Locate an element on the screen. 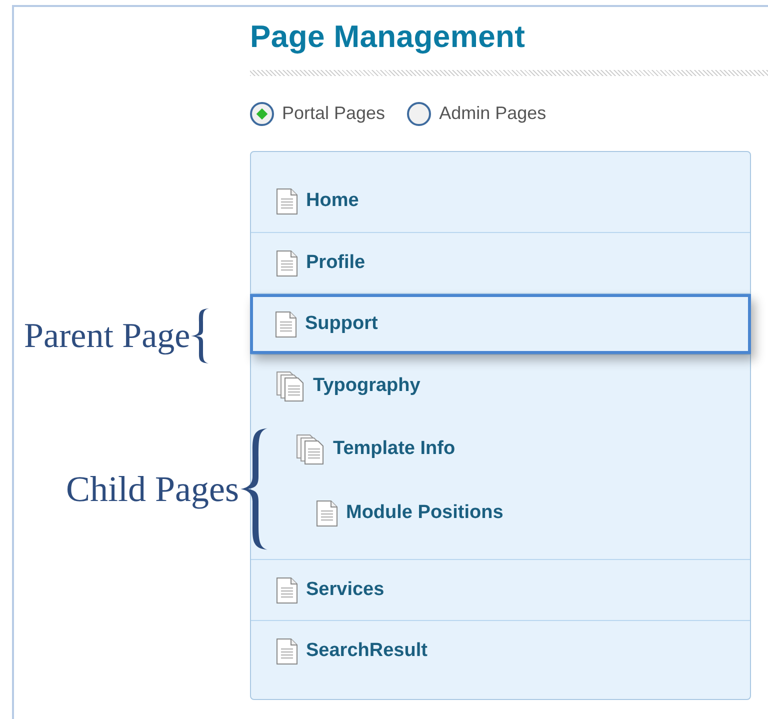 This screenshot has width=768, height=719. page-tree-item: Template Info is located at coordinates (500, 449).